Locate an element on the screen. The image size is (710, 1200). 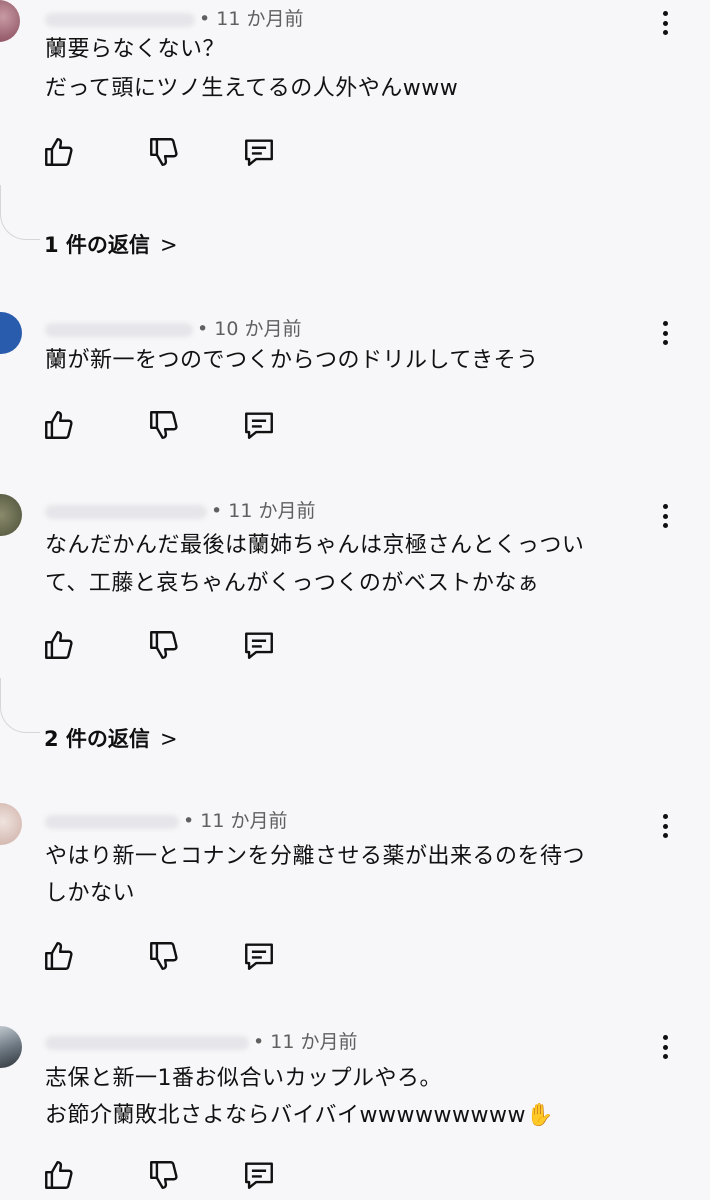
comment-text-line: 蘭要らなくない？ is located at coordinates (135, 49).